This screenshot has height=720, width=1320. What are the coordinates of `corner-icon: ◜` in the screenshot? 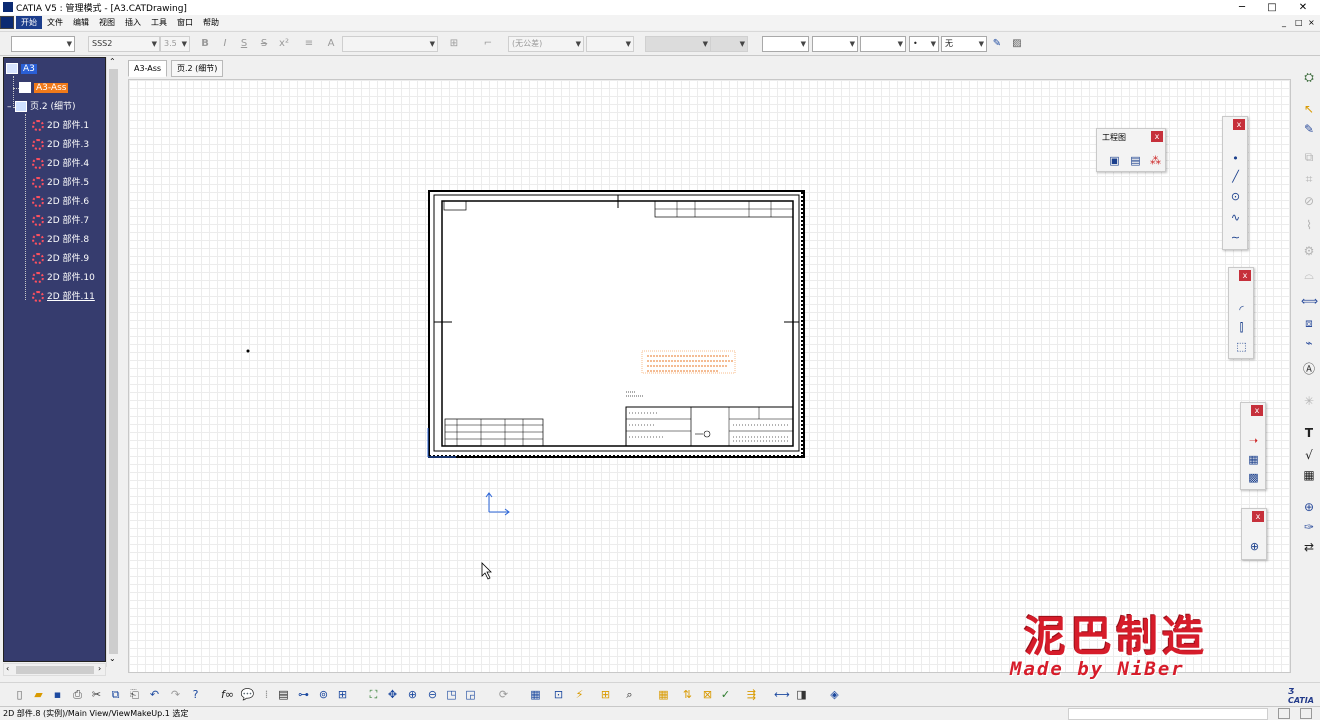 It's located at (1241, 309).